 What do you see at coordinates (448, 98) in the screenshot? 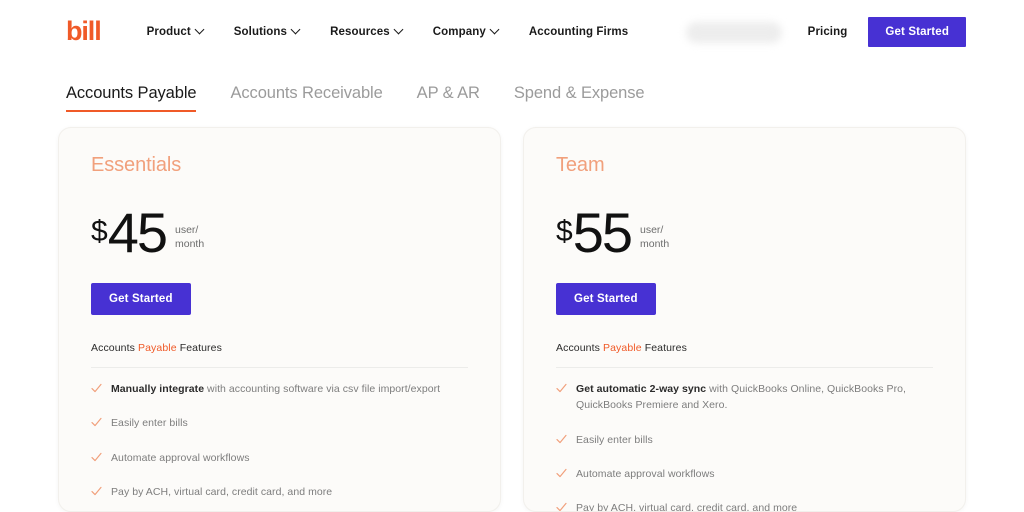
I see `tab-ap-and-ar: AP & AR` at bounding box center [448, 98].